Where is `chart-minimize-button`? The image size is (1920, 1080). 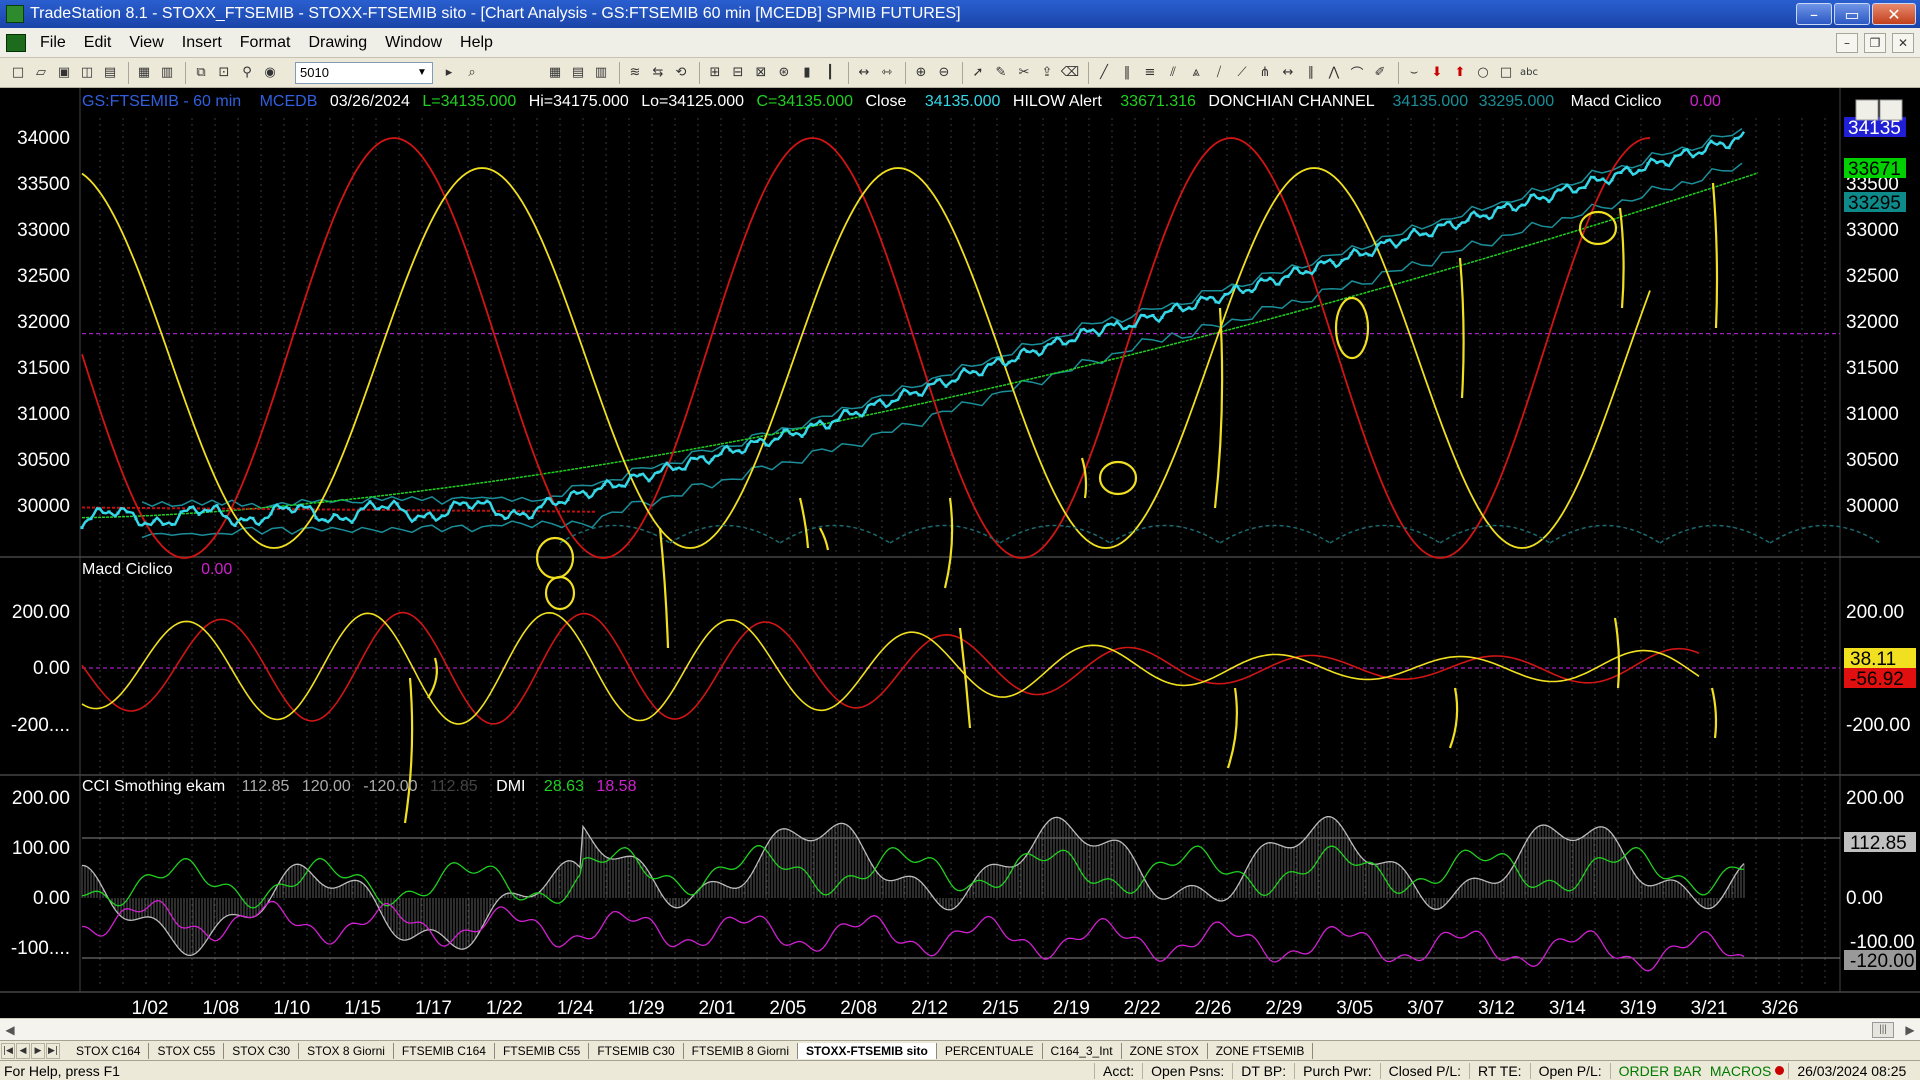
chart-minimize-button is located at coordinates (1867, 110).